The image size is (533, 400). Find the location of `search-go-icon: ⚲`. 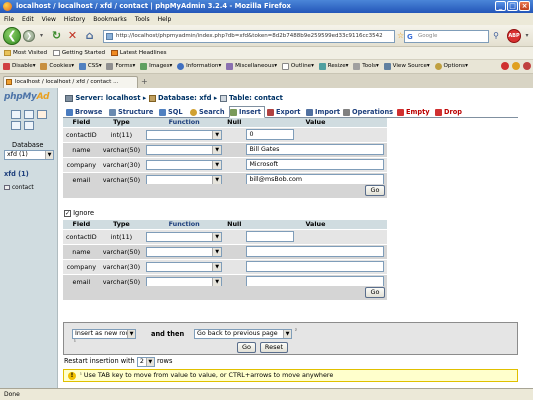

search-go-icon: ⚲ is located at coordinates (496, 36).